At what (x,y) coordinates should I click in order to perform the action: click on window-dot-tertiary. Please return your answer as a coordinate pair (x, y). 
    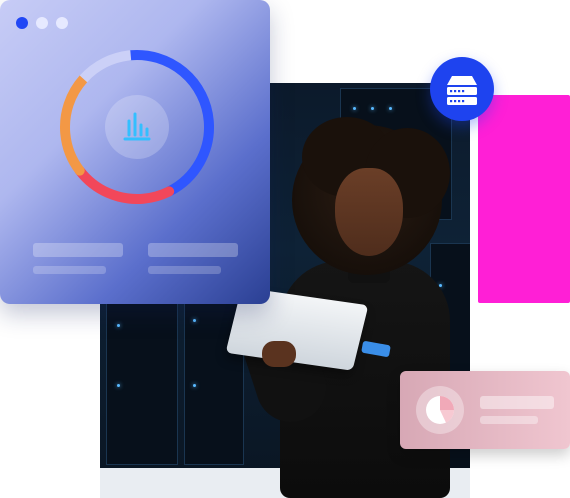
    Looking at the image, I should click on (62, 23).